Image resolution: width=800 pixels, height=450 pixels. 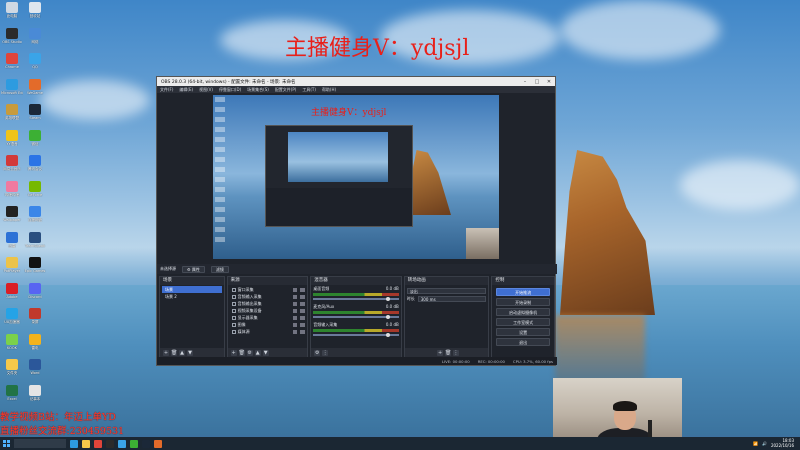 What do you see at coordinates (286, 90) in the screenshot?
I see `menu-profile: 配置文件(P)` at bounding box center [286, 90].